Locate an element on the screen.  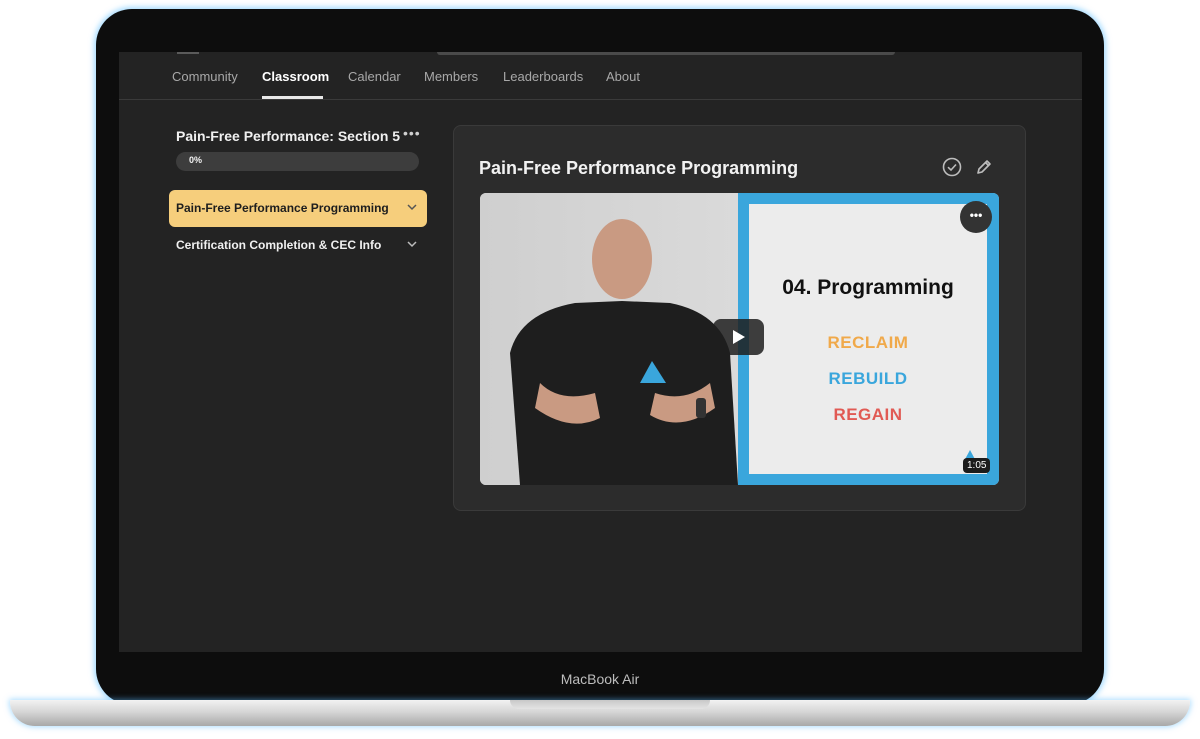
lesson-item-certification: Certification Completion & CEC Info is located at coordinates (298, 245).